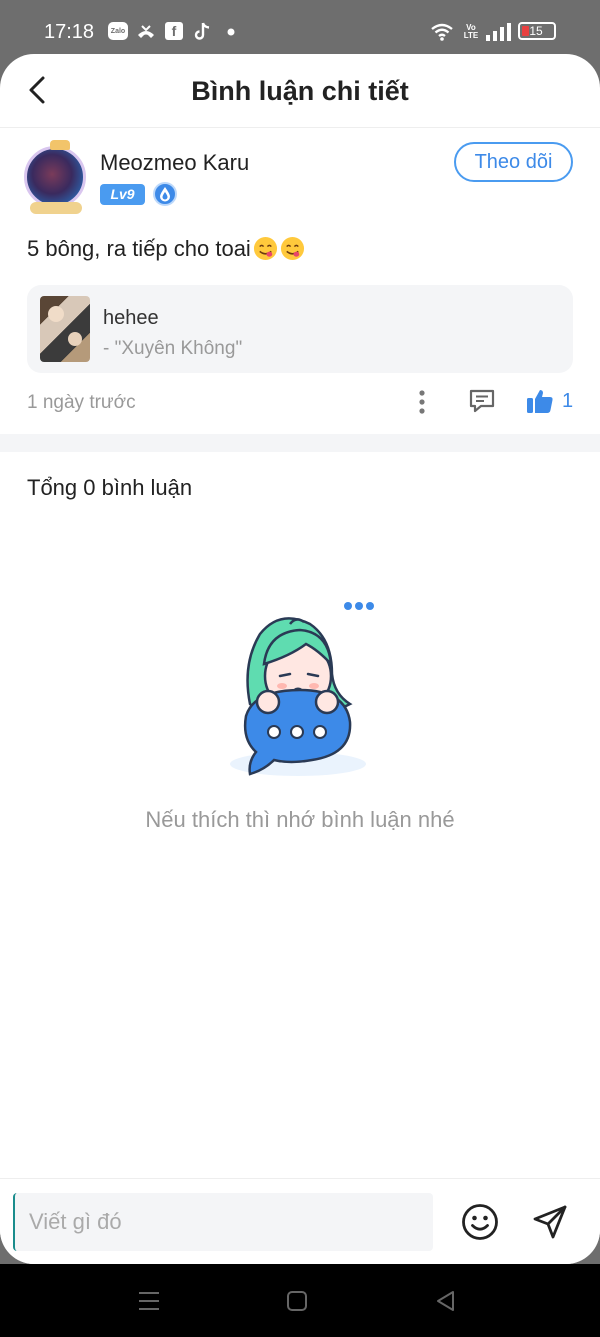  I want to click on battery-level: 15, so click(536, 31).